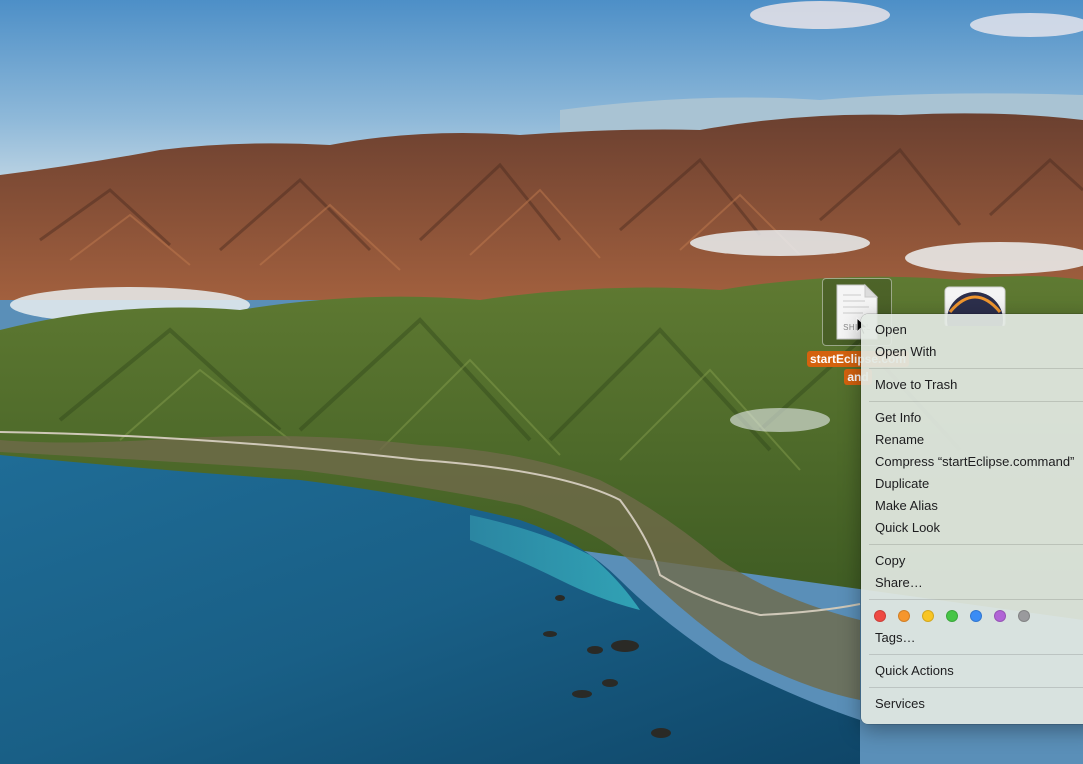 The image size is (1083, 764). Describe the element at coordinates (972, 330) in the screenshot. I see `menu-item-open: Open` at that location.